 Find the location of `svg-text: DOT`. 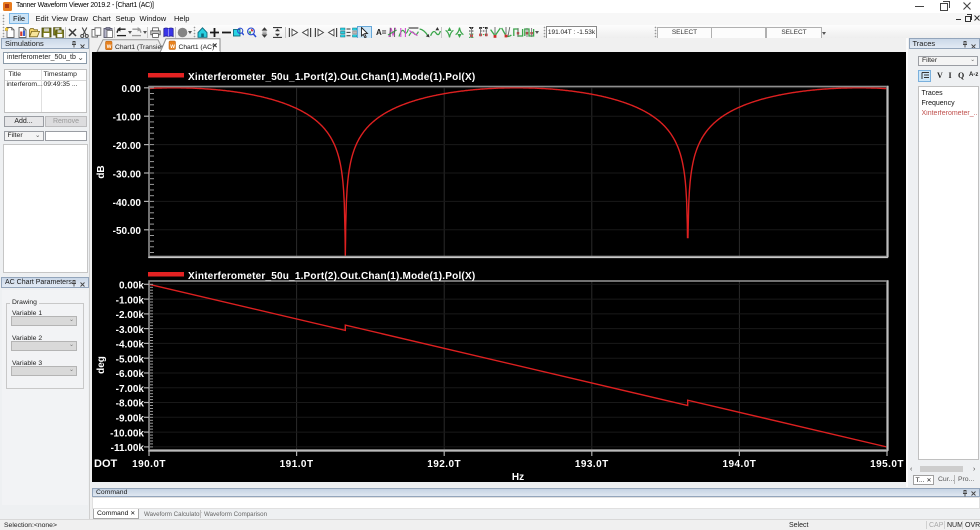

svg-text: DOT is located at coordinates (106, 464).